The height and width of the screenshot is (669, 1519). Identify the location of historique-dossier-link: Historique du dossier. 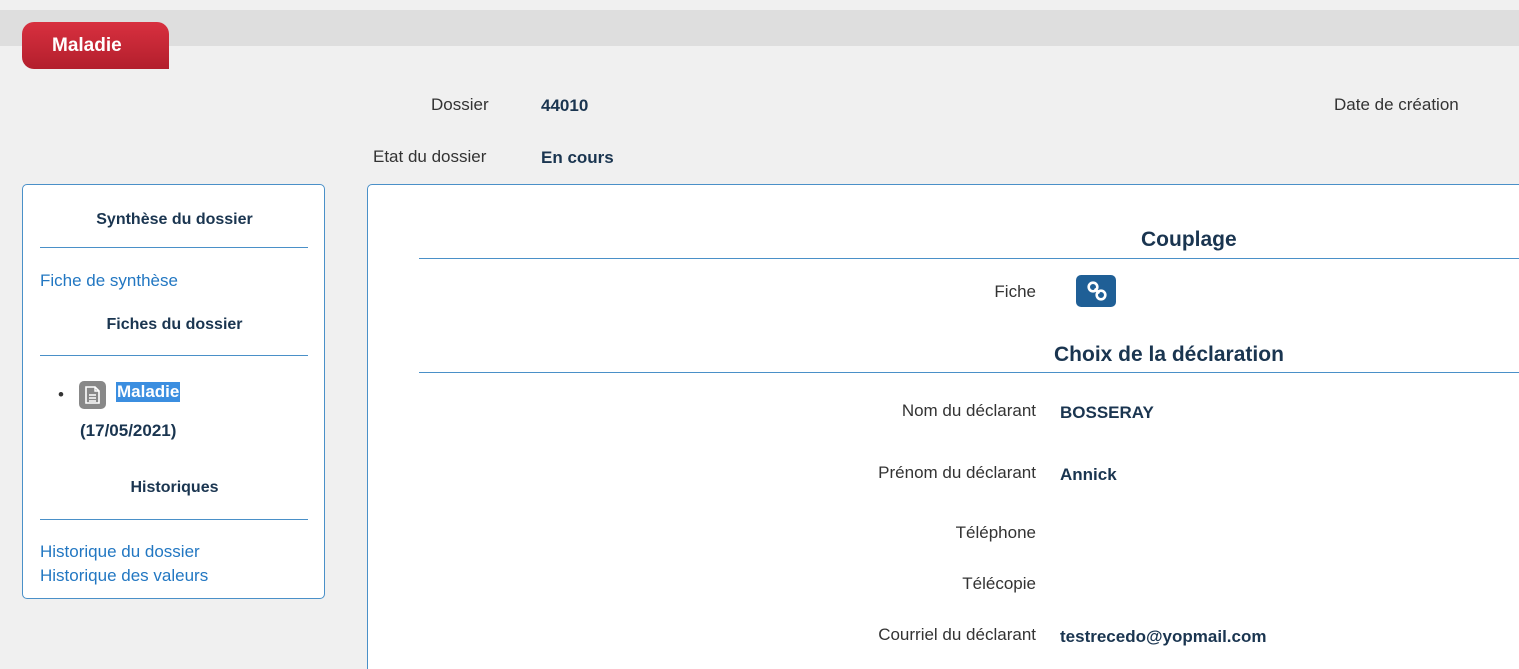
(120, 552).